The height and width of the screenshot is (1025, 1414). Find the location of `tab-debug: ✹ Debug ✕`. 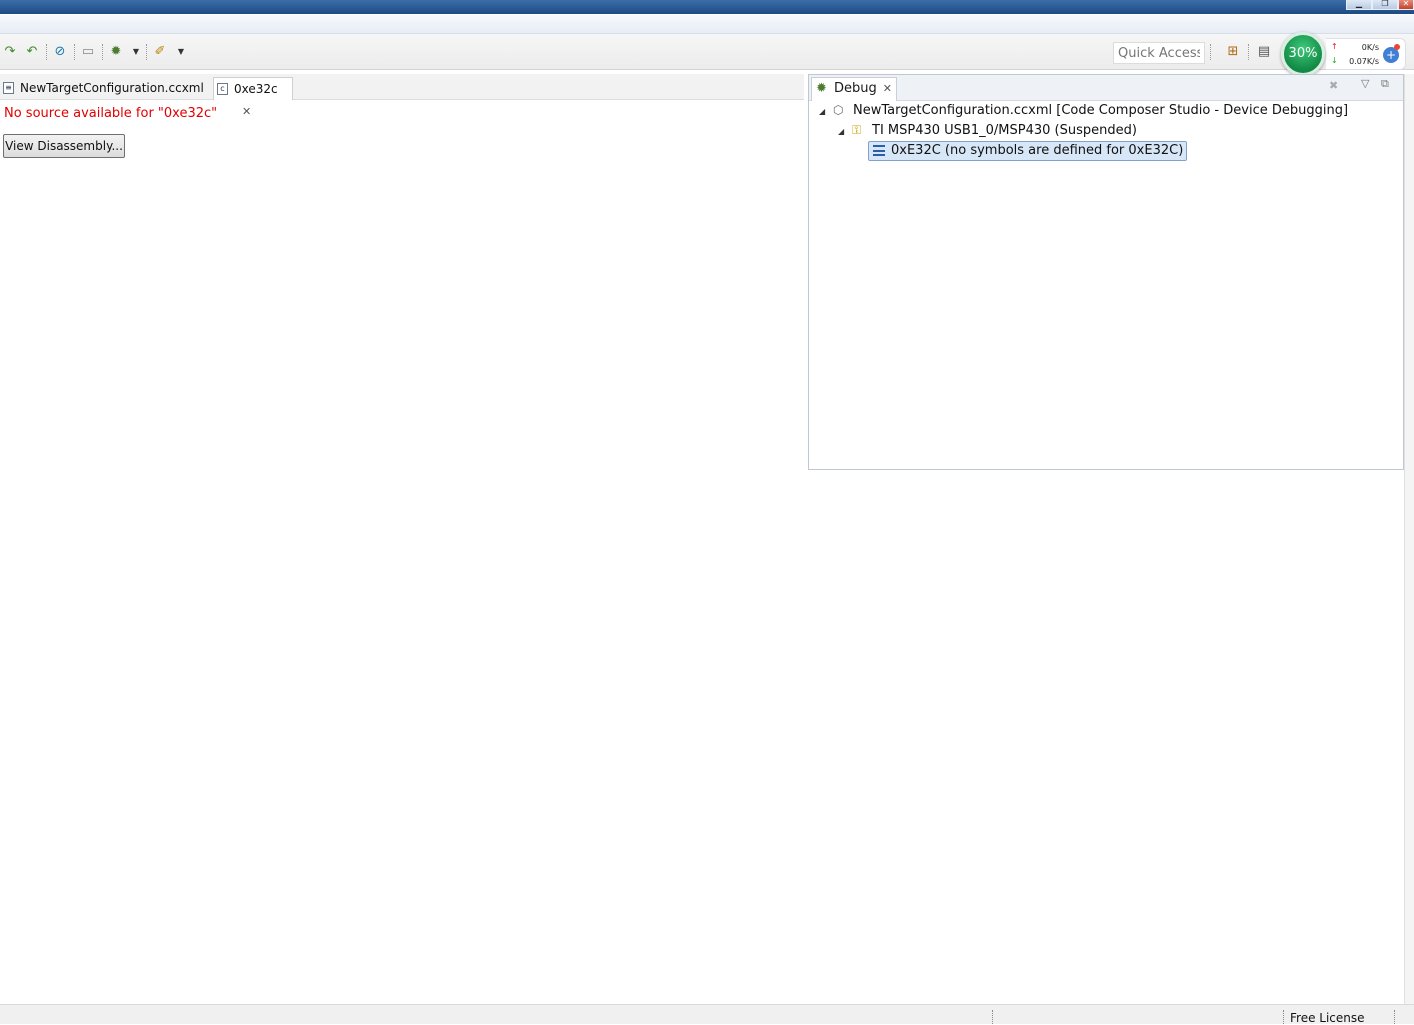

tab-debug: ✹ Debug ✕ is located at coordinates (854, 89).